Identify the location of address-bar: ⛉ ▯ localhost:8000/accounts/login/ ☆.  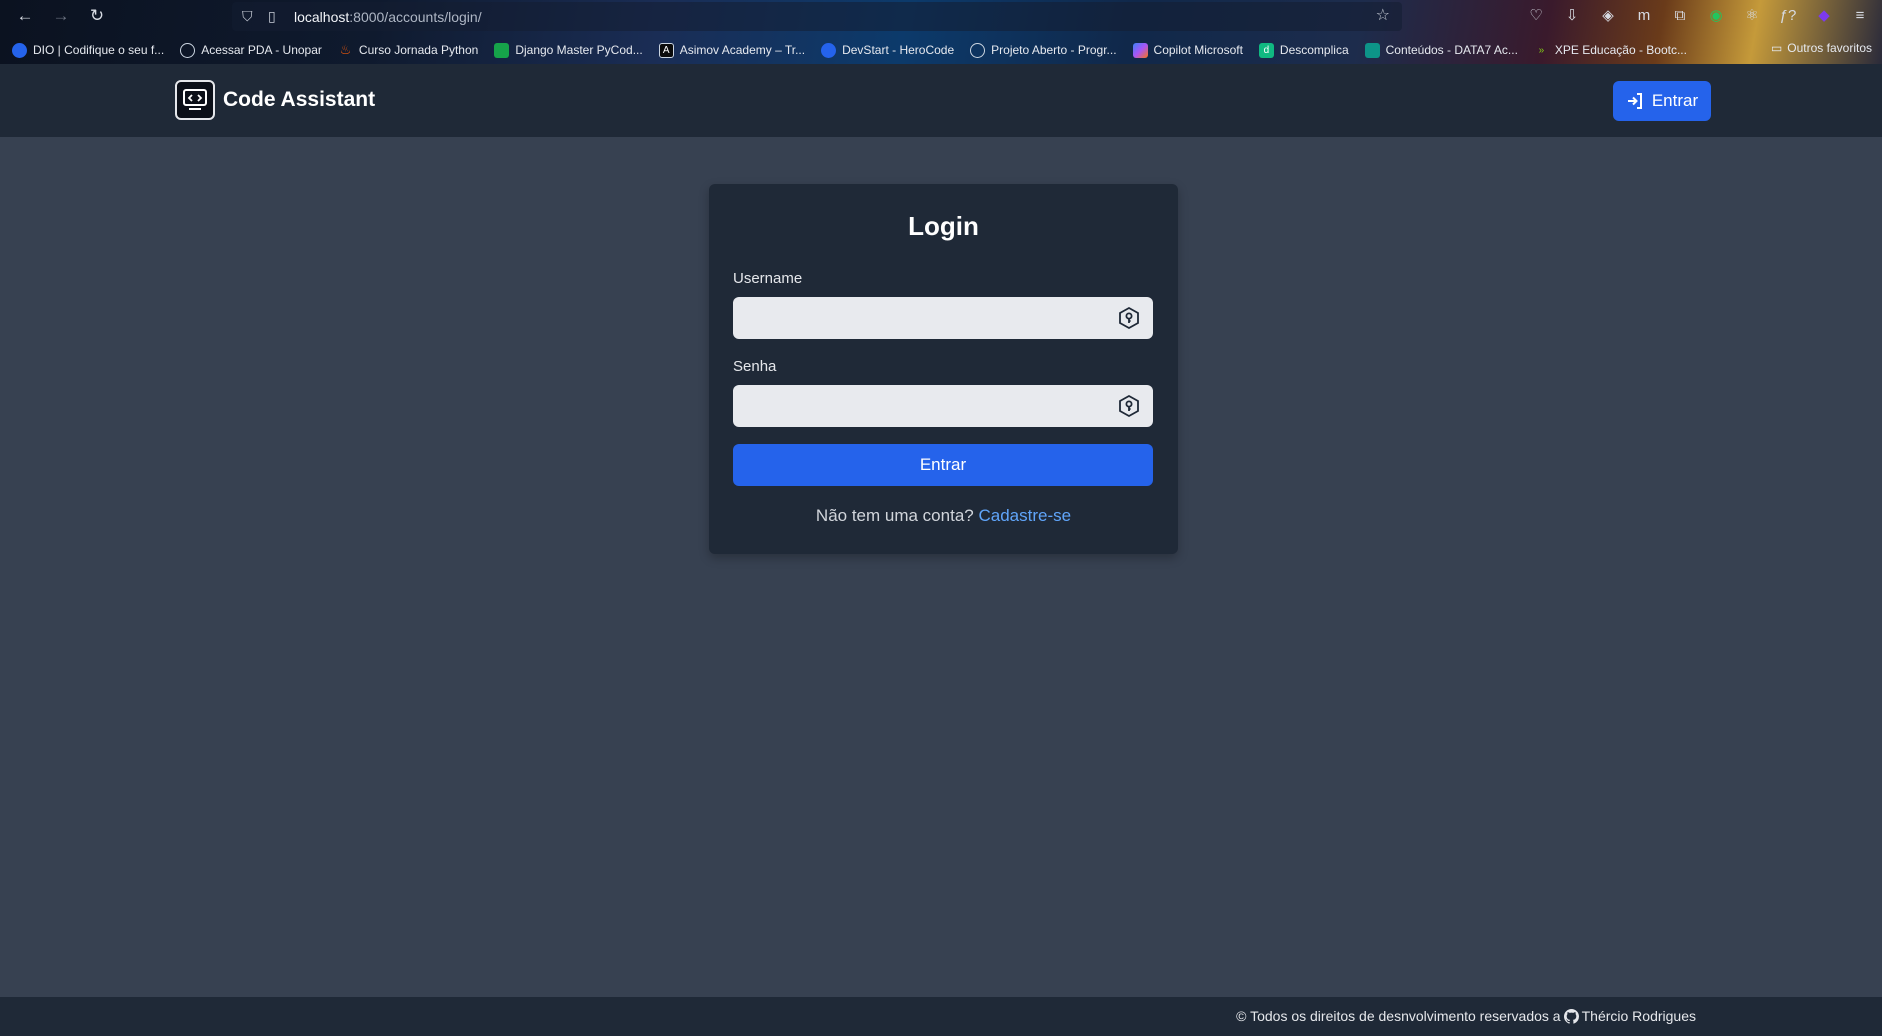
(817, 16).